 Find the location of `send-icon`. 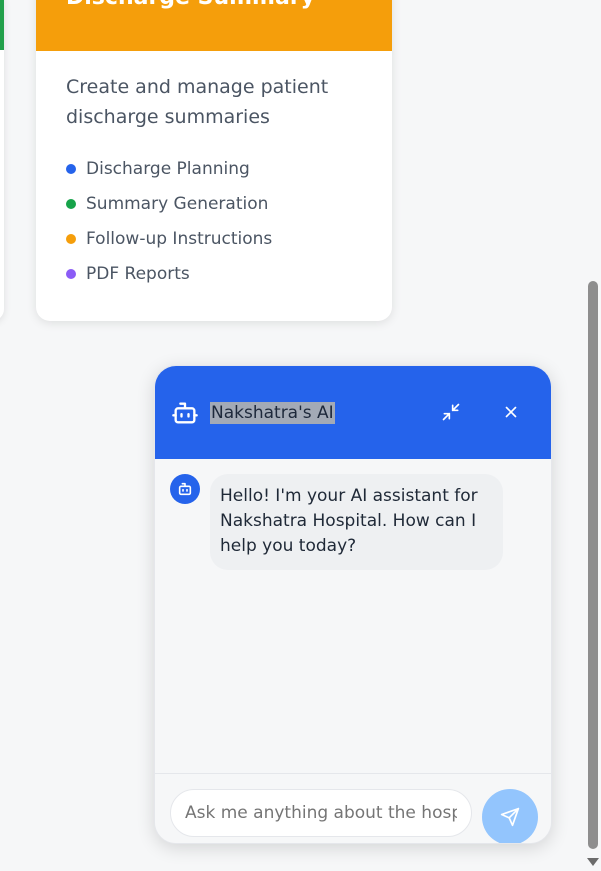

send-icon is located at coordinates (510, 817).